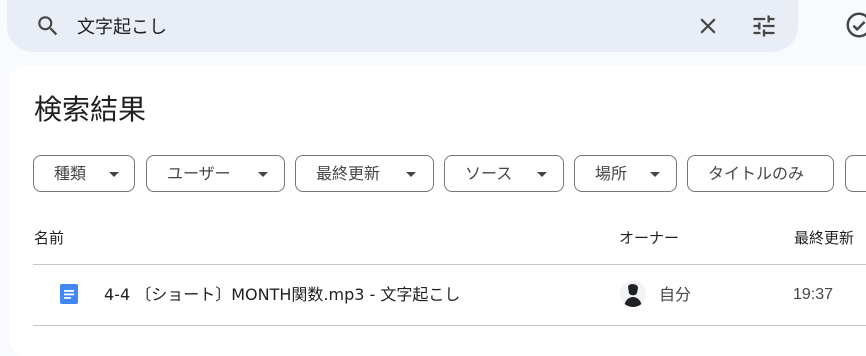  What do you see at coordinates (48, 26) in the screenshot?
I see `search-icon` at bounding box center [48, 26].